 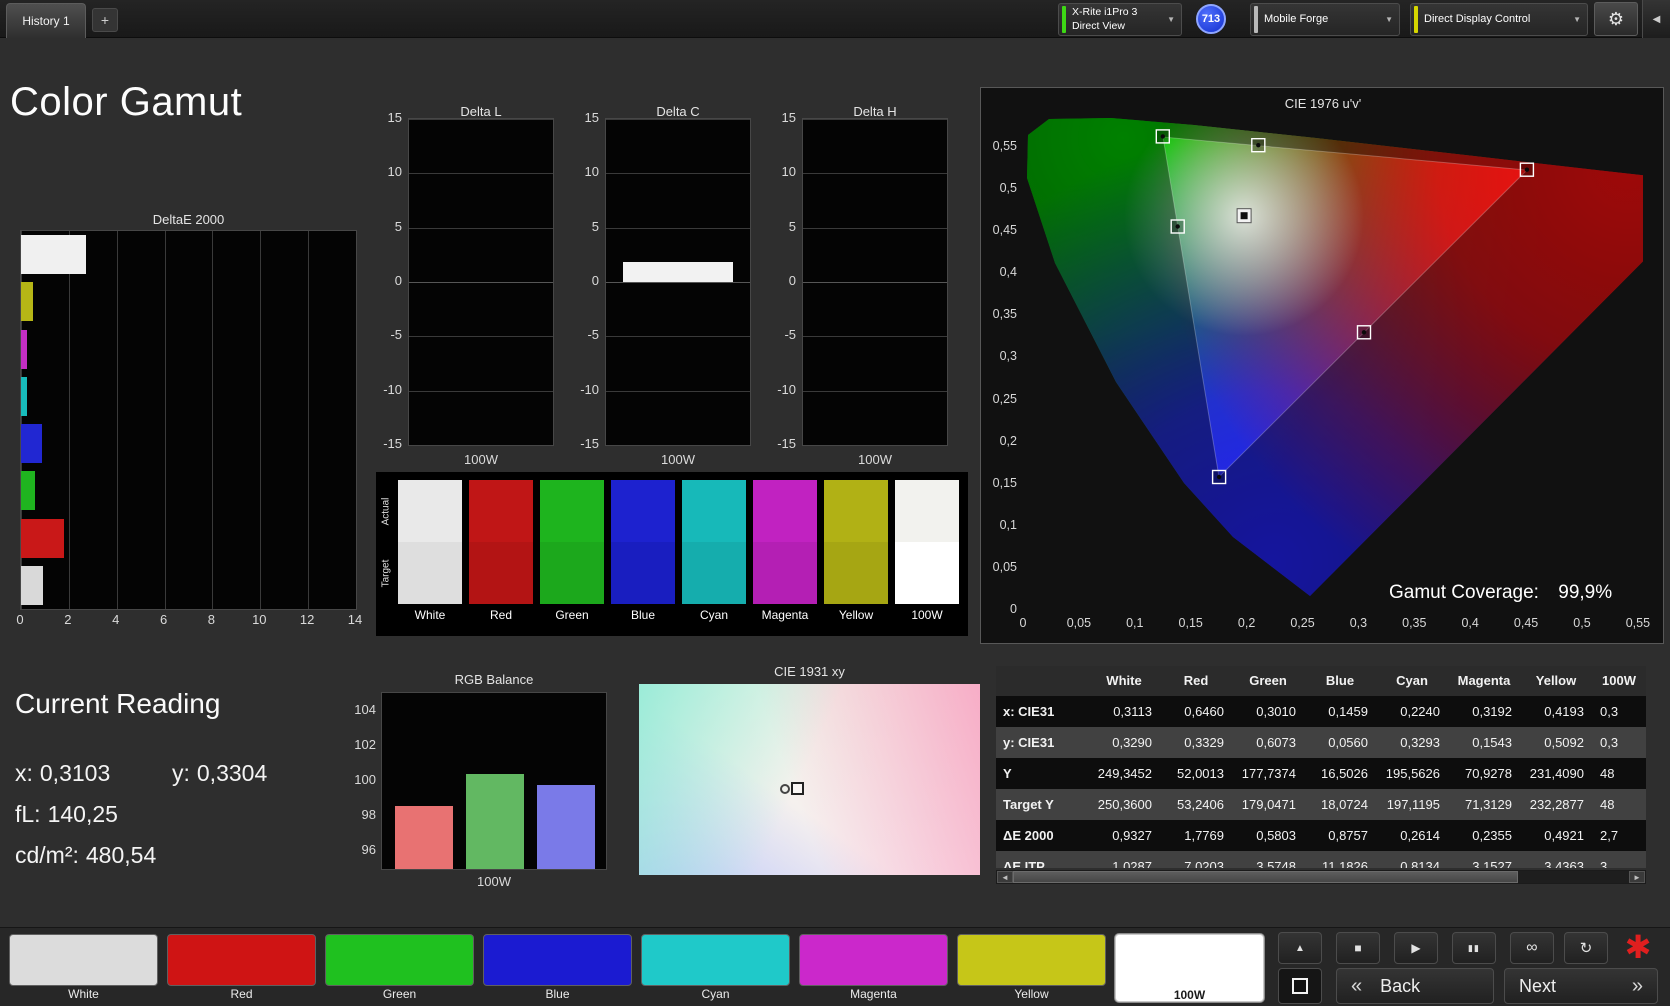 I want to click on refresh-button: ↻, so click(x=1586, y=948).